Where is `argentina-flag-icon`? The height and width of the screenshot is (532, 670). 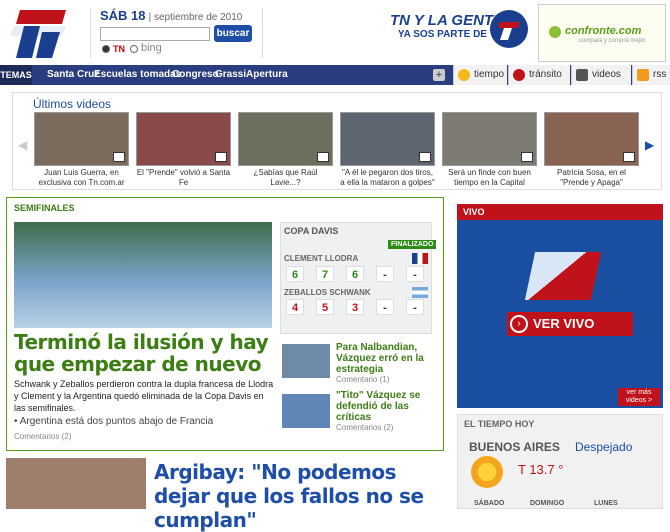
argentina-flag-icon is located at coordinates (420, 292).